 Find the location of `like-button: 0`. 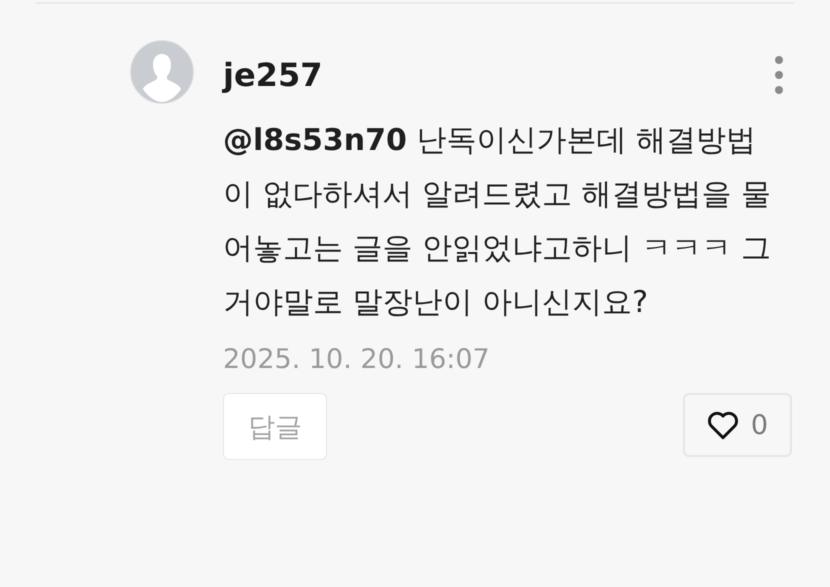

like-button: 0 is located at coordinates (737, 425).